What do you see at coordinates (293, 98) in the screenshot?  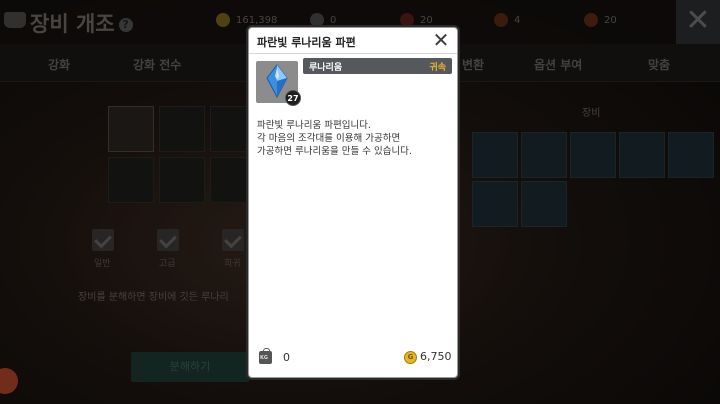 I see `item-count-badge: 27` at bounding box center [293, 98].